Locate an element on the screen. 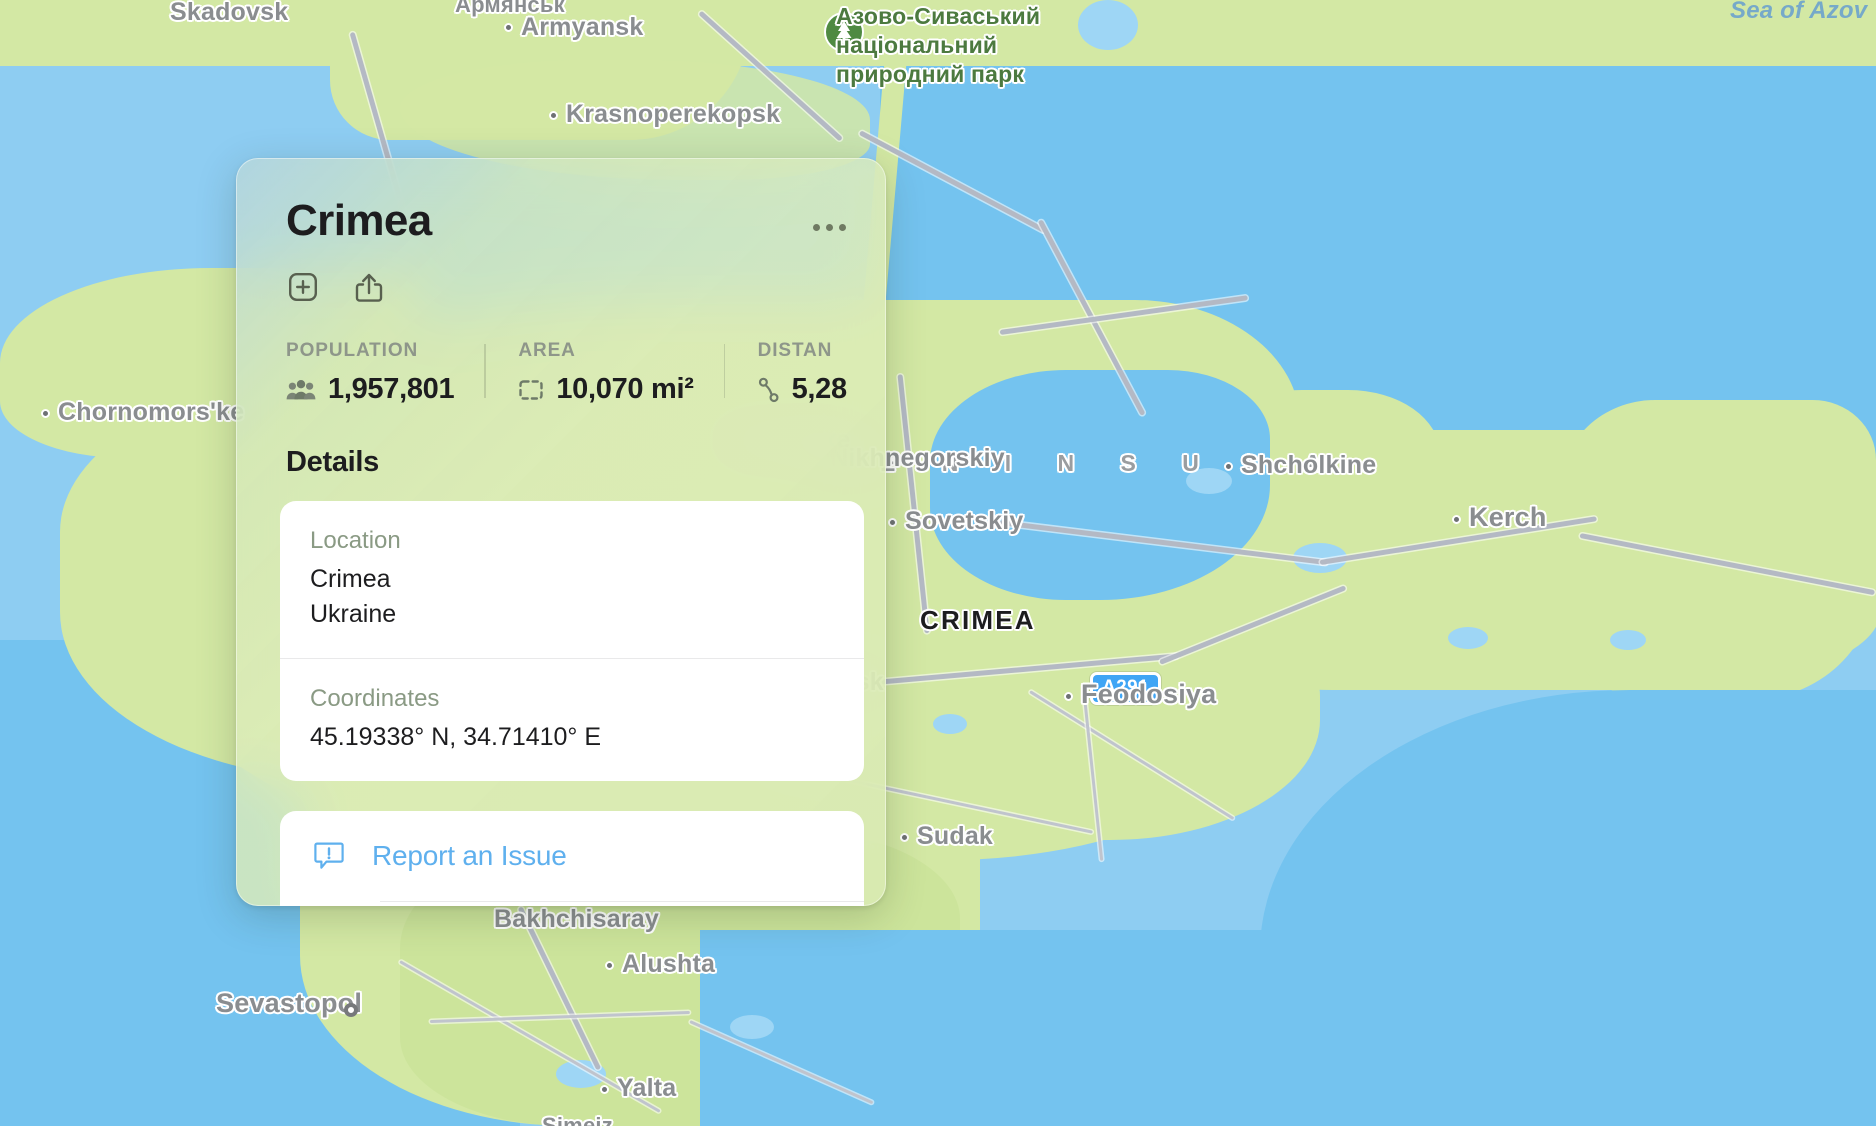  detail-row-location: Location Crimea Ukraine is located at coordinates (572, 579).